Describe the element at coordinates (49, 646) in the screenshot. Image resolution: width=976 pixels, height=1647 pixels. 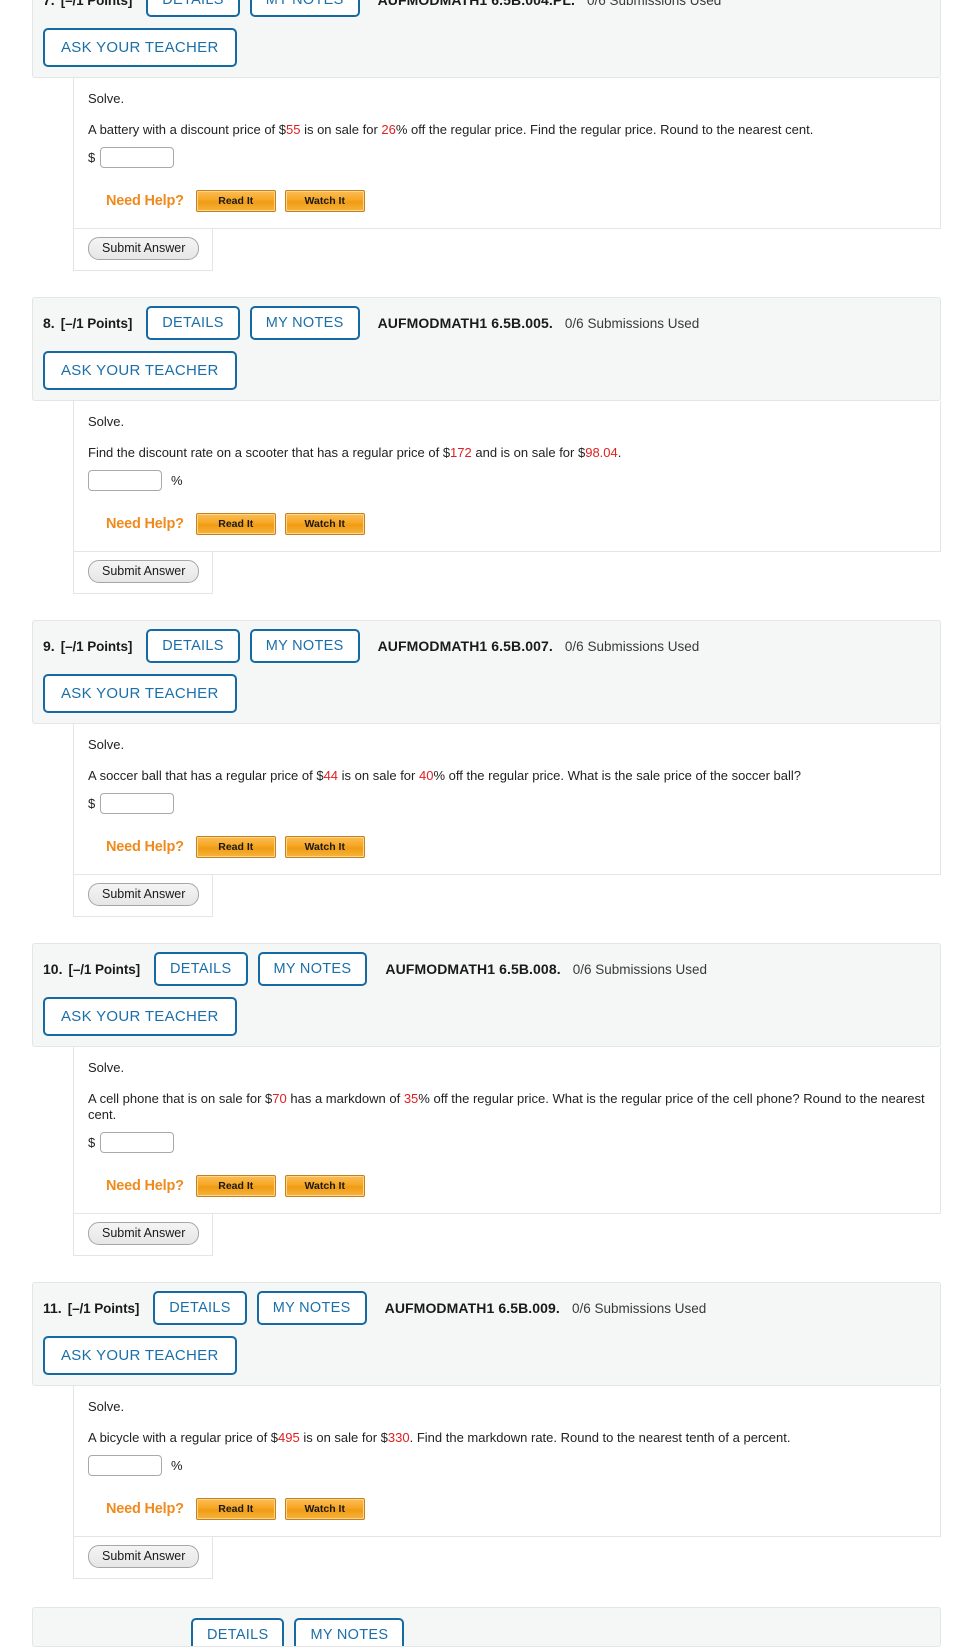
I see `question-number: 9.` at that location.